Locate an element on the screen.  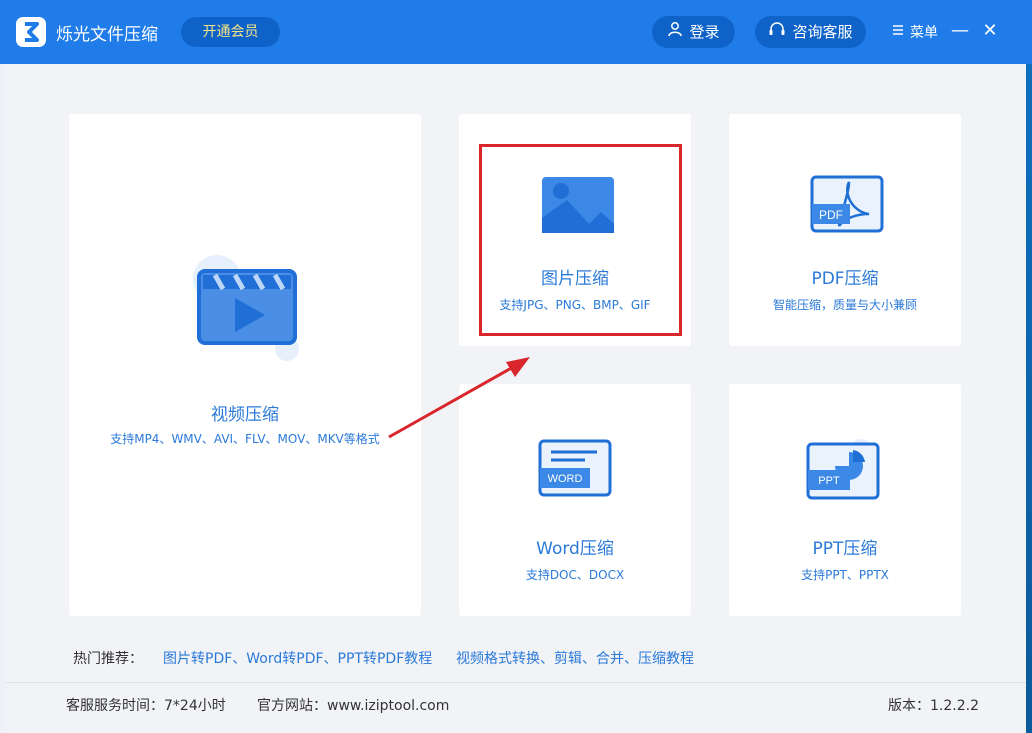
vip-button: 开通会员 is located at coordinates (230, 32).